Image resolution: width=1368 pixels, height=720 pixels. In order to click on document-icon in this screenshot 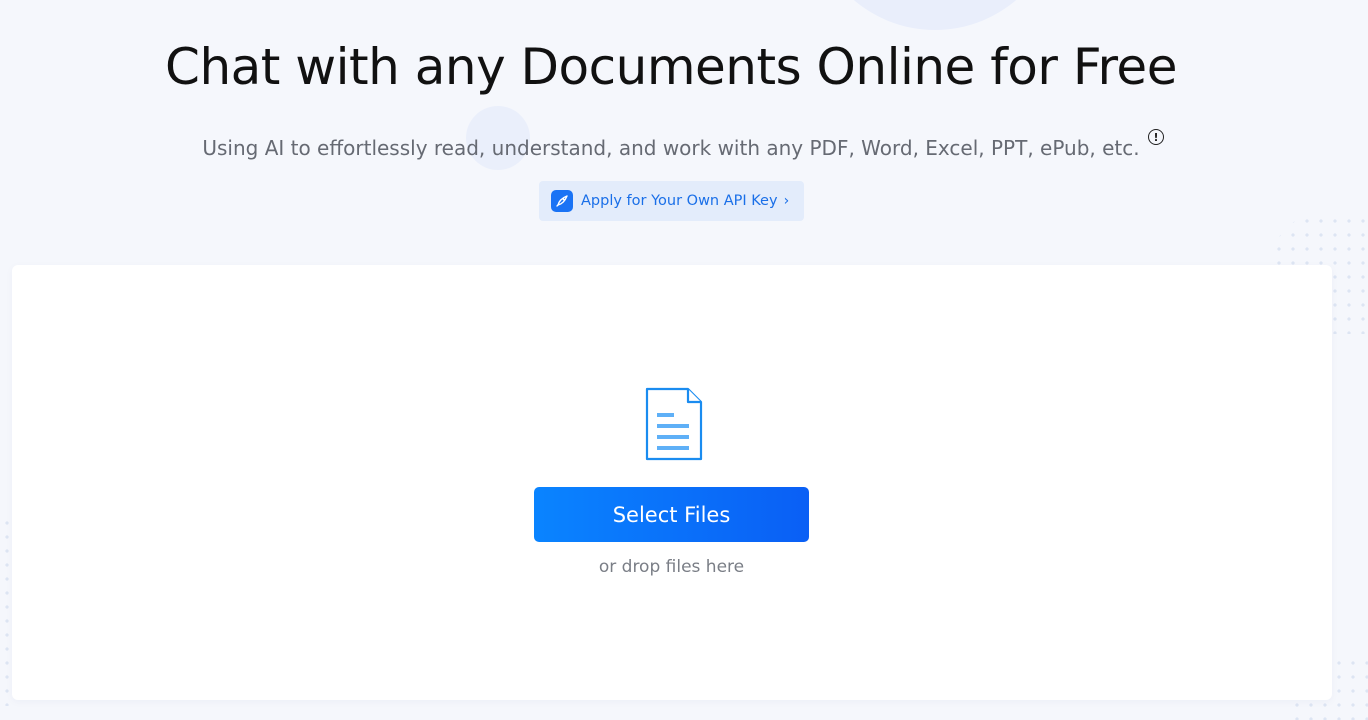, I will do `click(674, 424)`.